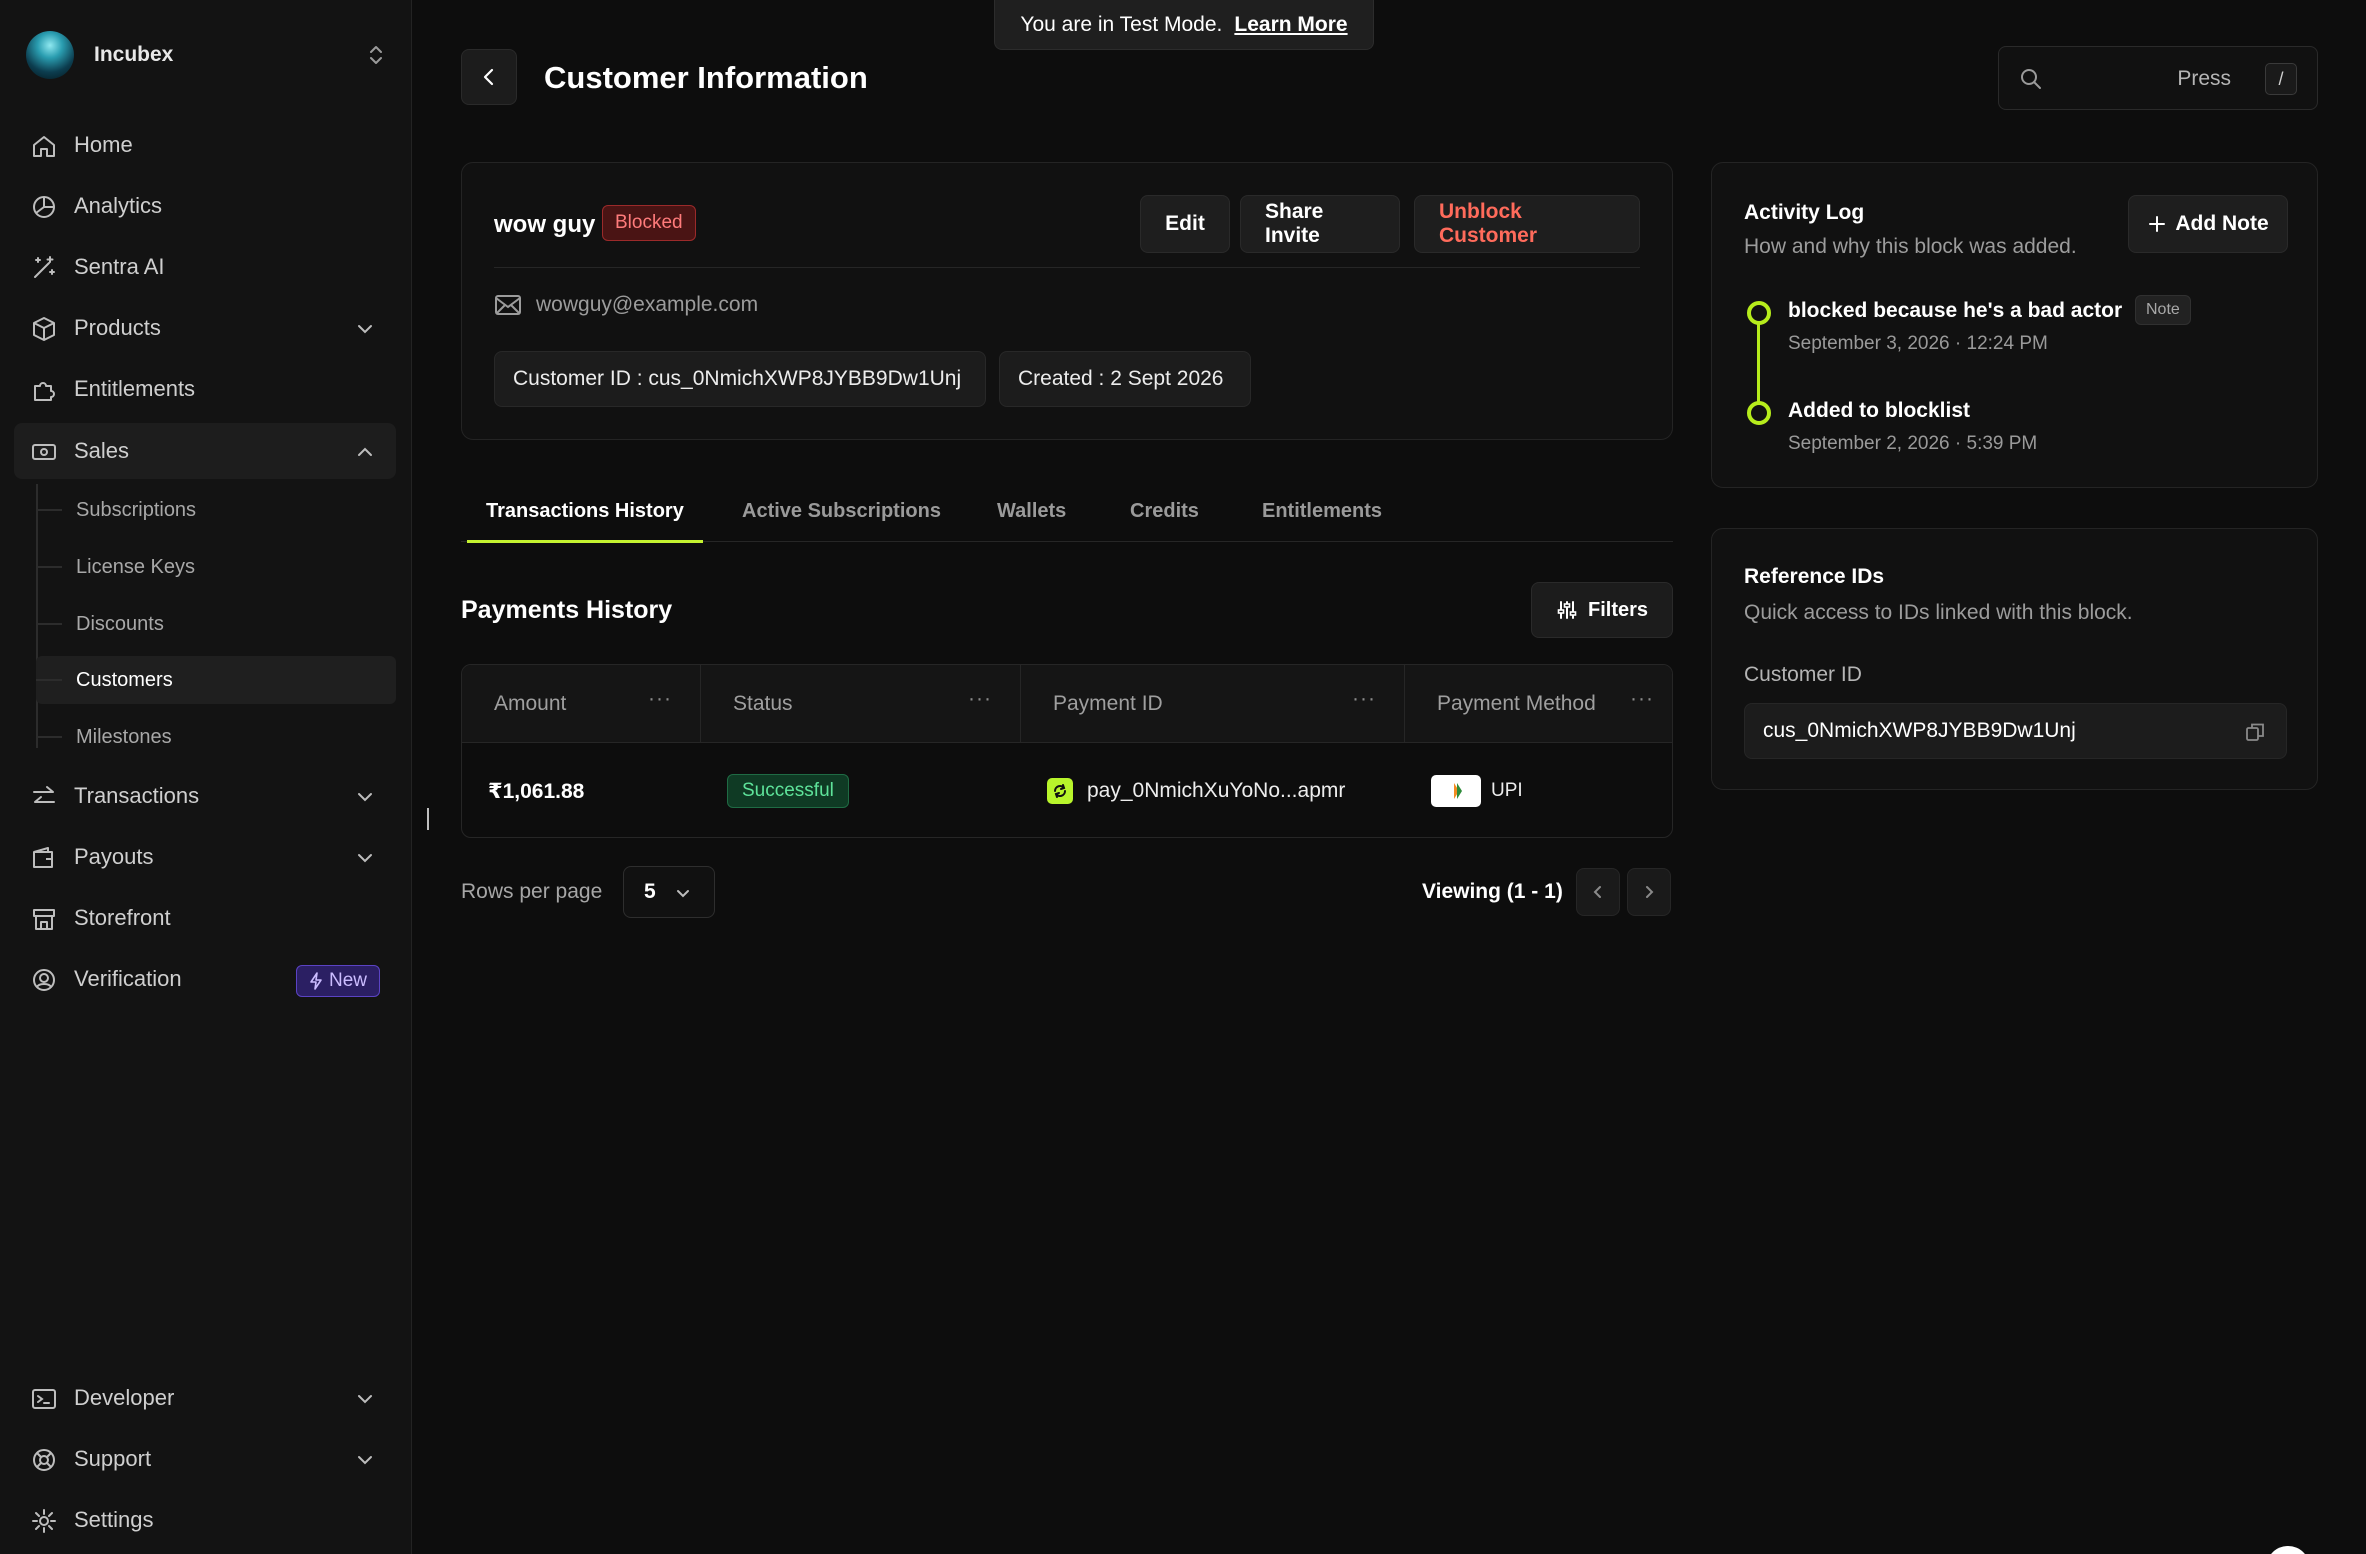  I want to click on activity-entry-title: blocked because he's a bad actor, so click(1955, 310).